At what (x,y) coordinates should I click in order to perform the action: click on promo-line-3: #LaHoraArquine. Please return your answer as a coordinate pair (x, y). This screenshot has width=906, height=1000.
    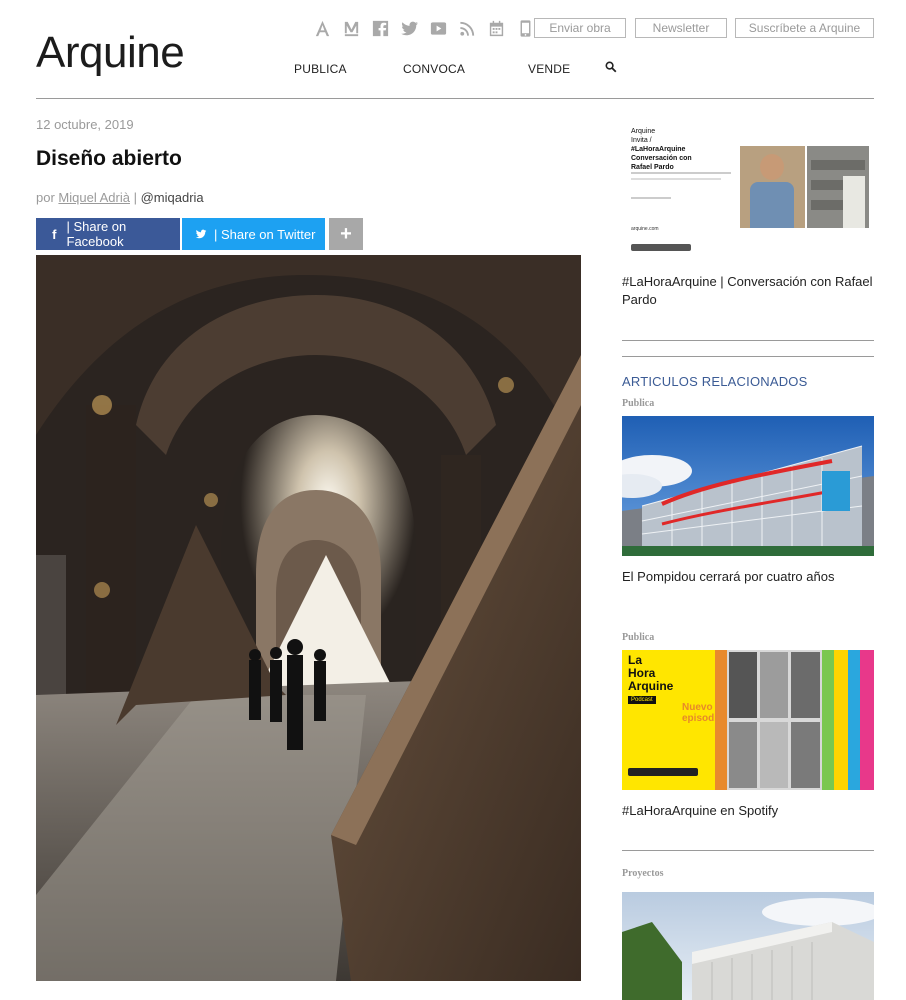
    Looking at the image, I should click on (658, 149).